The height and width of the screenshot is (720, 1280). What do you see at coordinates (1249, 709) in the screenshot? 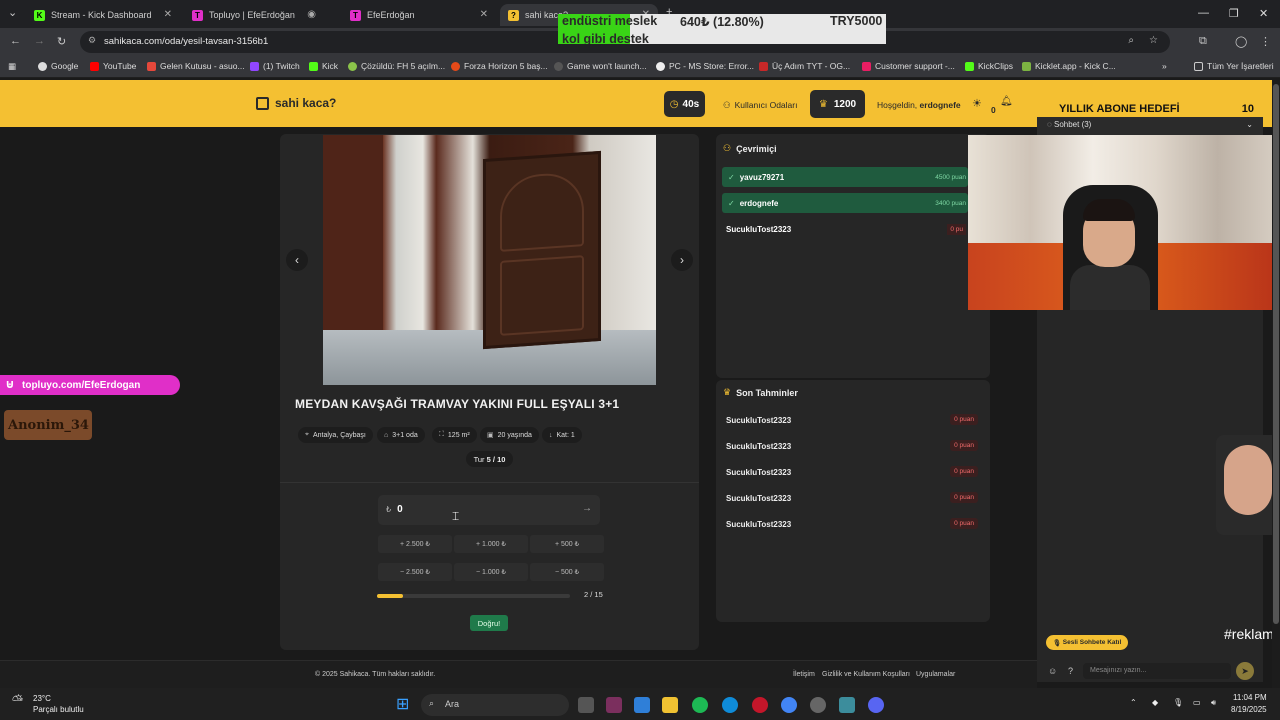
I see `clock-date: 8/19/2025` at bounding box center [1249, 709].